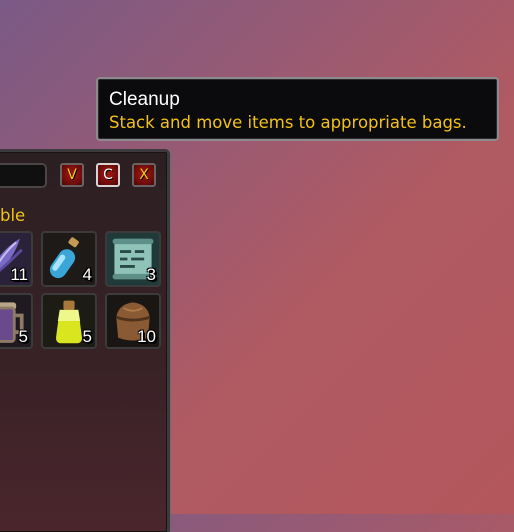 The height and width of the screenshot is (532, 514). Describe the element at coordinates (133, 321) in the screenshot. I see `bag-slot: 10` at that location.